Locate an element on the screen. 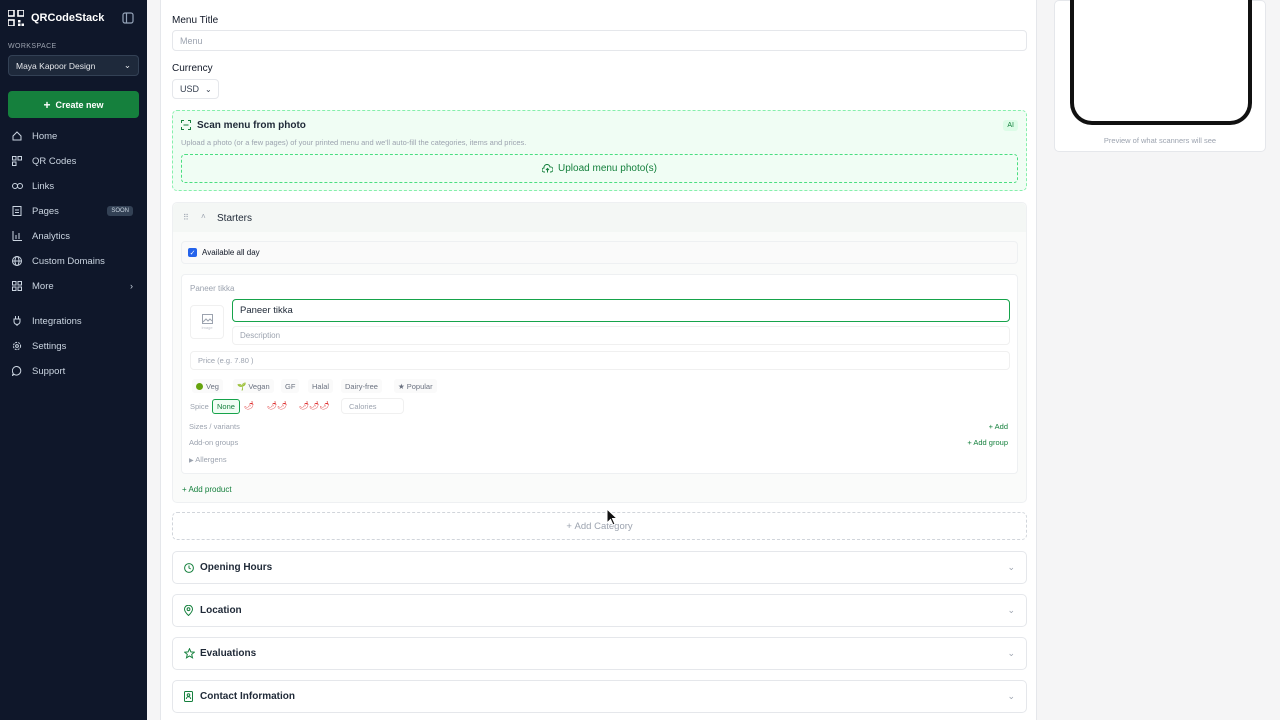 This screenshot has height=720, width=1280. contact-book-icon is located at coordinates (192, 696).